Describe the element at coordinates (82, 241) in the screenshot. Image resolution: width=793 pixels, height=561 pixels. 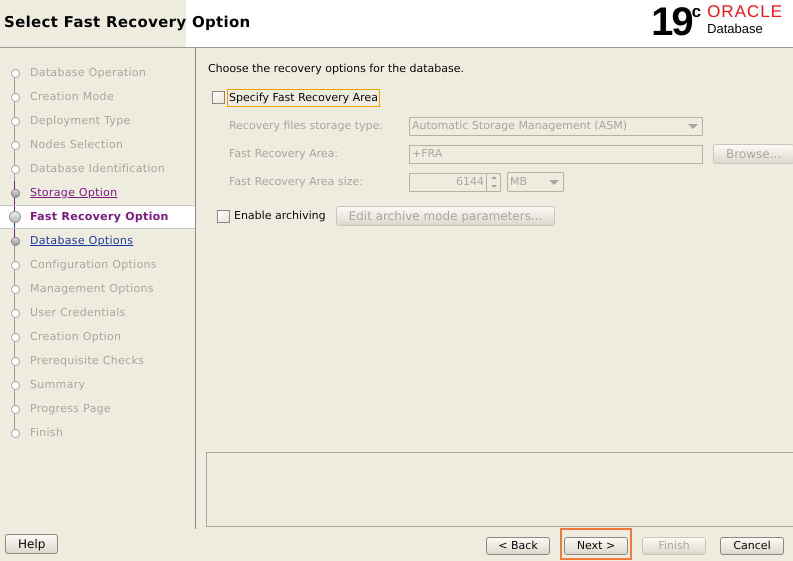
I see `step-label: Database Options` at that location.